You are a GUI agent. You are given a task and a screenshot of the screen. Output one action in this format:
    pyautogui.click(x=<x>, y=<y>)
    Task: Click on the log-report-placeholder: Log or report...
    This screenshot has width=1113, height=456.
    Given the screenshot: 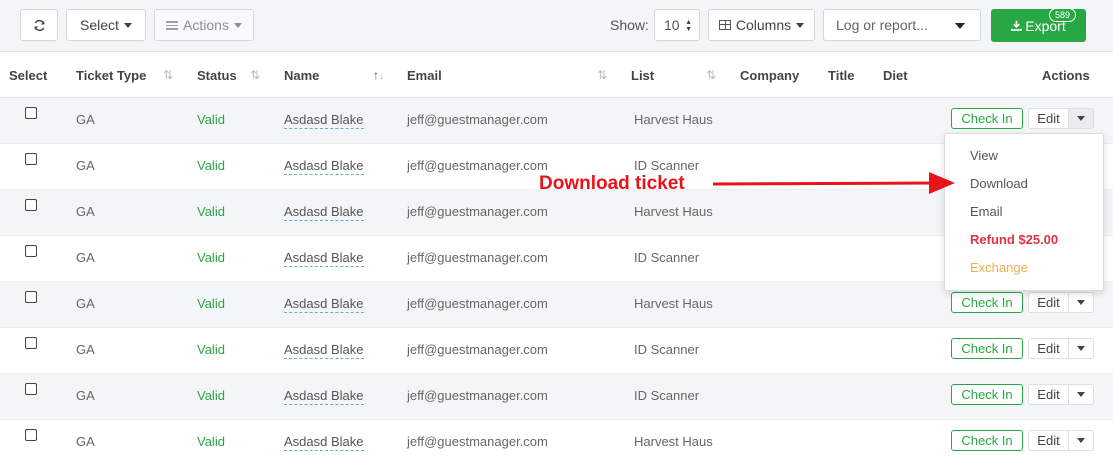 What is the action you would take?
    pyautogui.click(x=882, y=25)
    